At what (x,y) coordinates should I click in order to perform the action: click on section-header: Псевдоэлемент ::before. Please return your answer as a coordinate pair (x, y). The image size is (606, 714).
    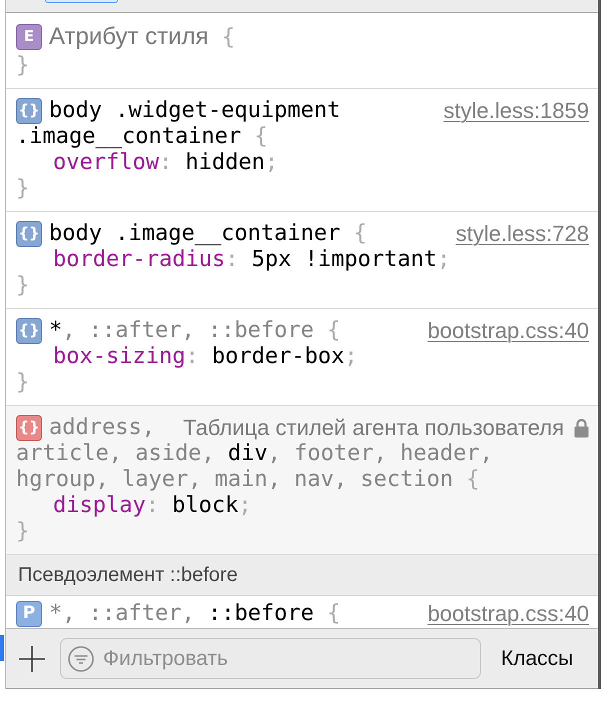
    Looking at the image, I should click on (302, 575).